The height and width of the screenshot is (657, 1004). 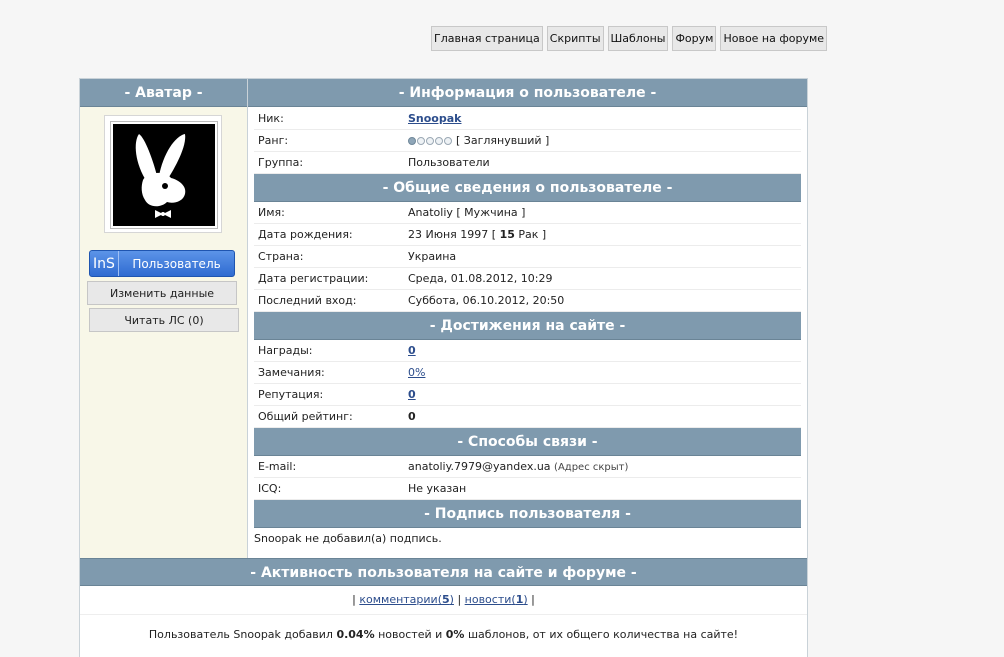 What do you see at coordinates (398, 599) in the screenshot?
I see `comments-label: комментарии` at bounding box center [398, 599].